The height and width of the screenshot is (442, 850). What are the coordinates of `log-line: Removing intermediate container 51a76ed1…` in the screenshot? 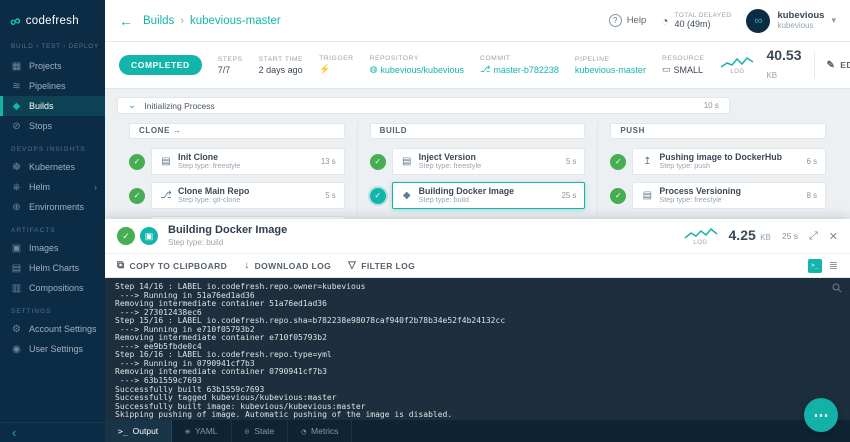 It's located at (221, 304).